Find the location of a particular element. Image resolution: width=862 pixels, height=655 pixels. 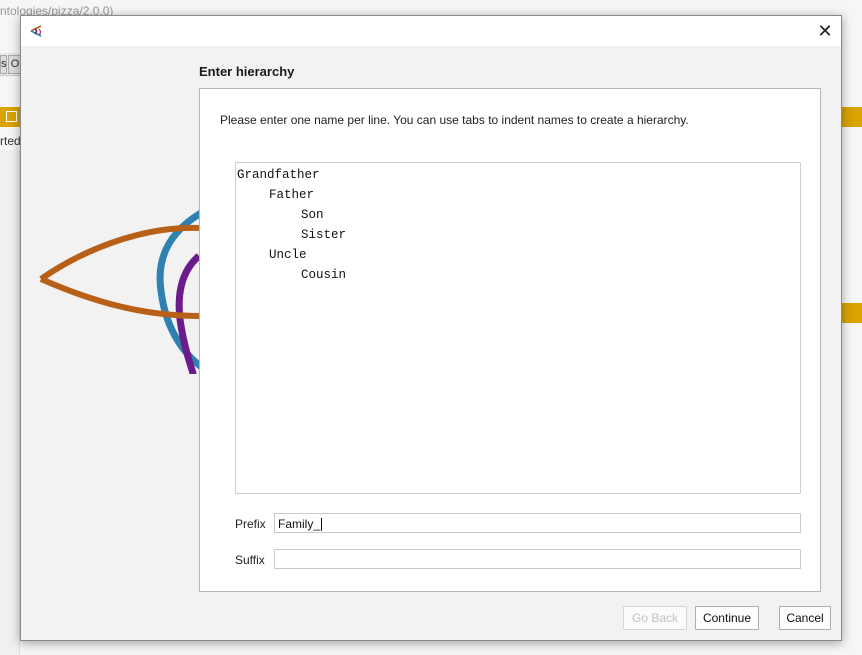

hierarchy-line: Father is located at coordinates (292, 195).